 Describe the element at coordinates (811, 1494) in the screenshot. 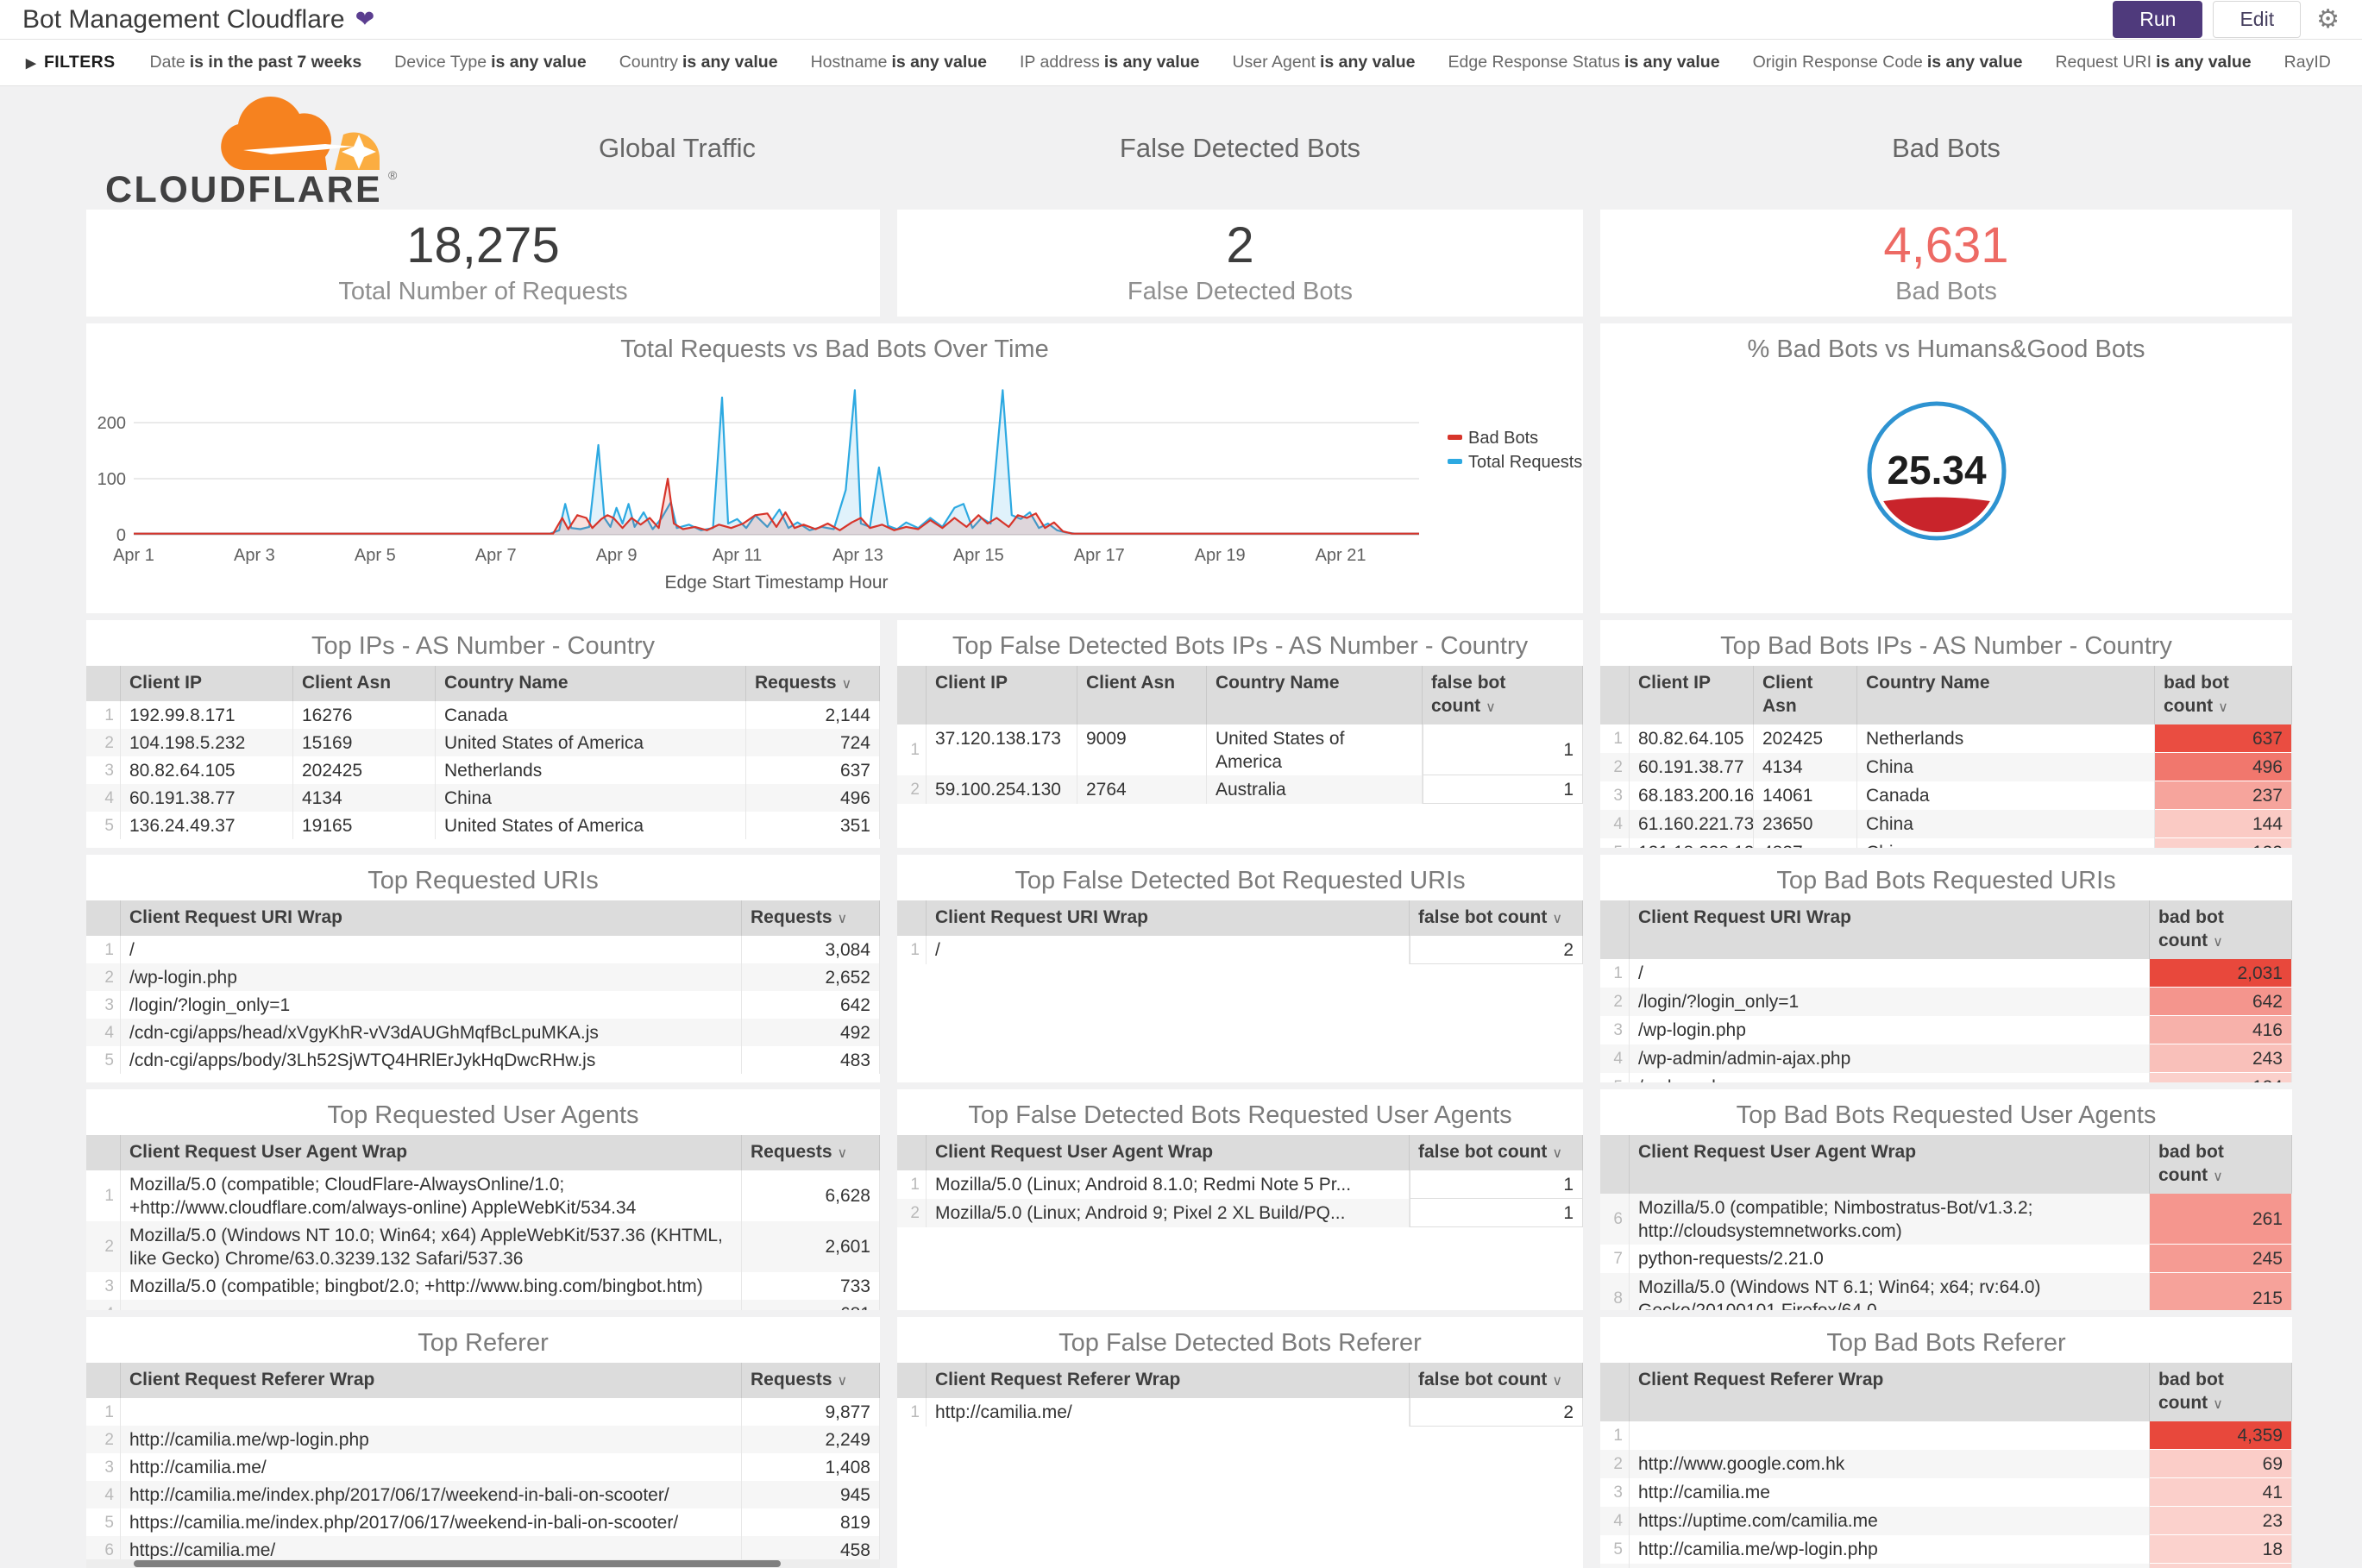

I see `table-cell: 945` at that location.